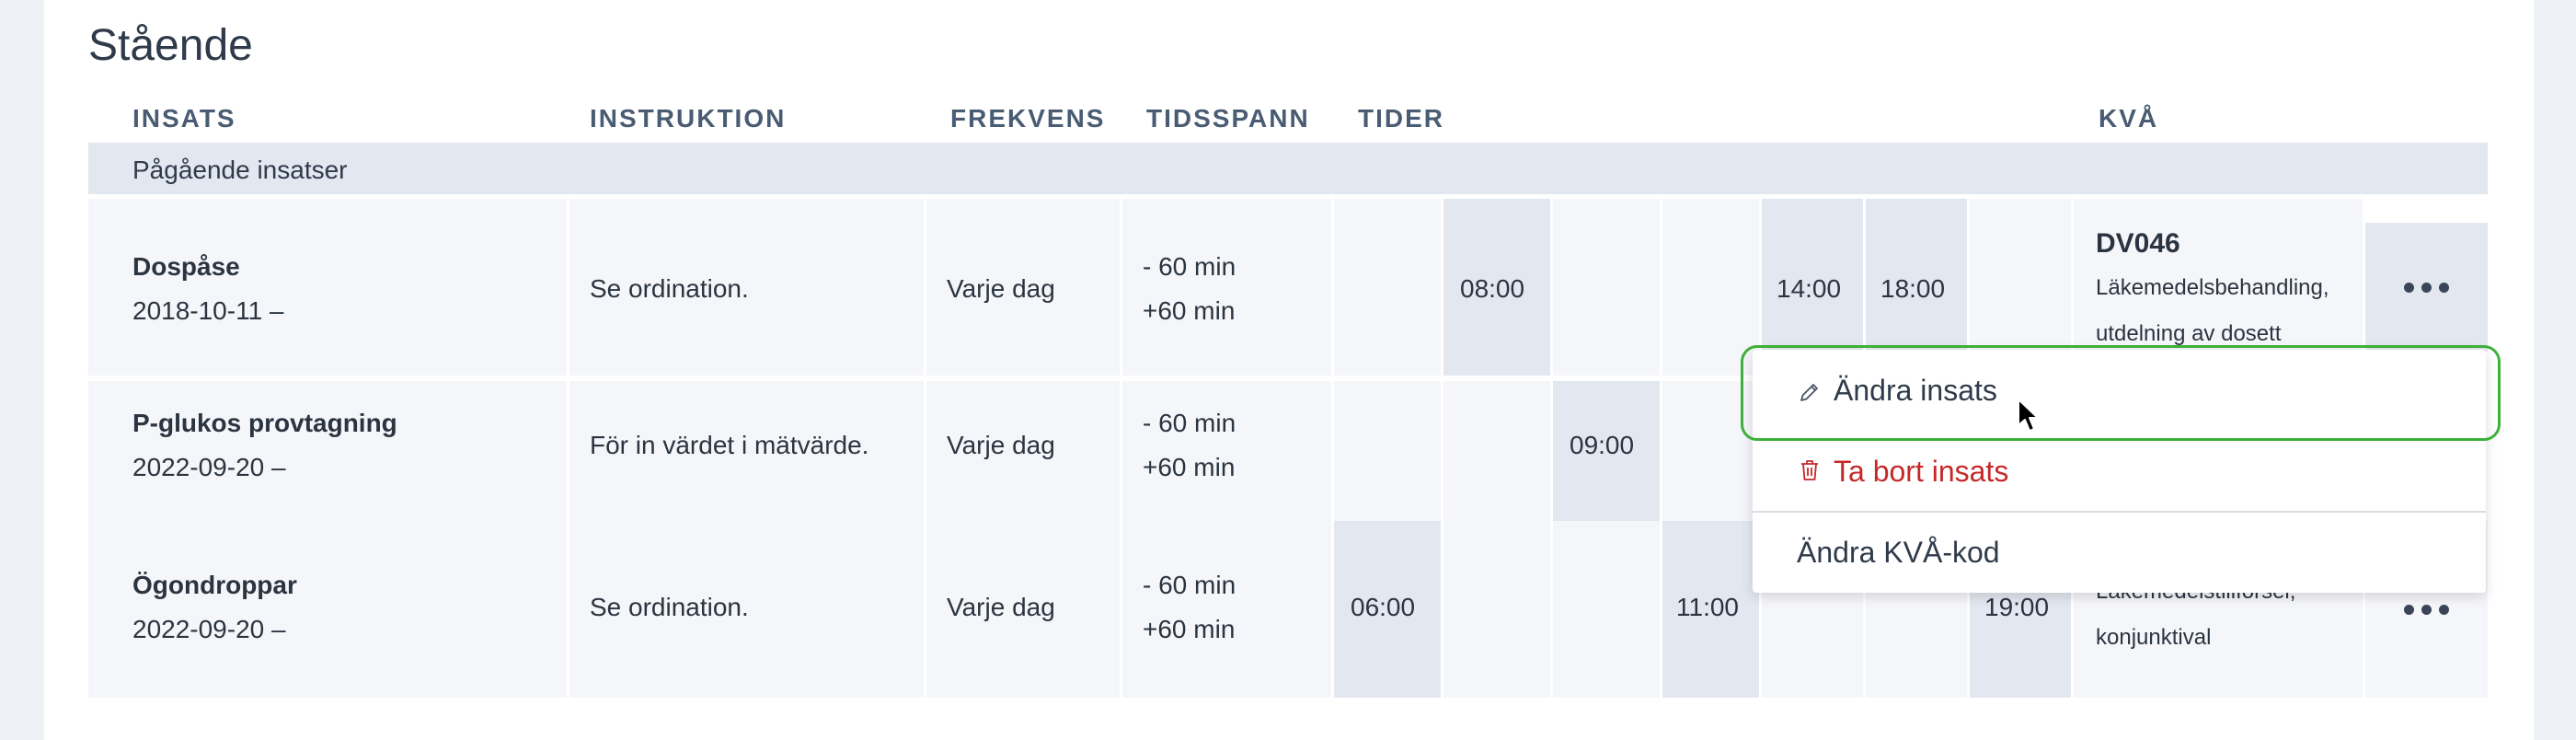  What do you see at coordinates (1707, 607) in the screenshot?
I see `time-value: 11:00` at bounding box center [1707, 607].